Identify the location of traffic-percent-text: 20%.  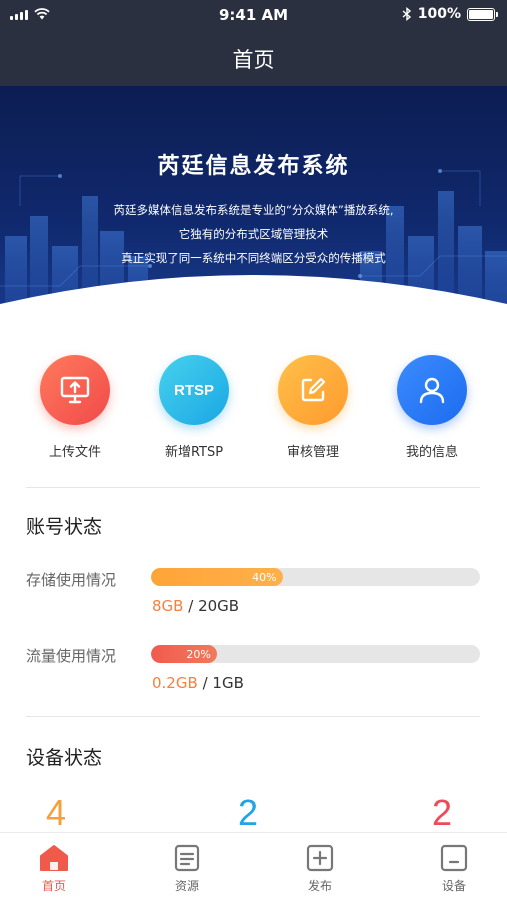
(198, 654).